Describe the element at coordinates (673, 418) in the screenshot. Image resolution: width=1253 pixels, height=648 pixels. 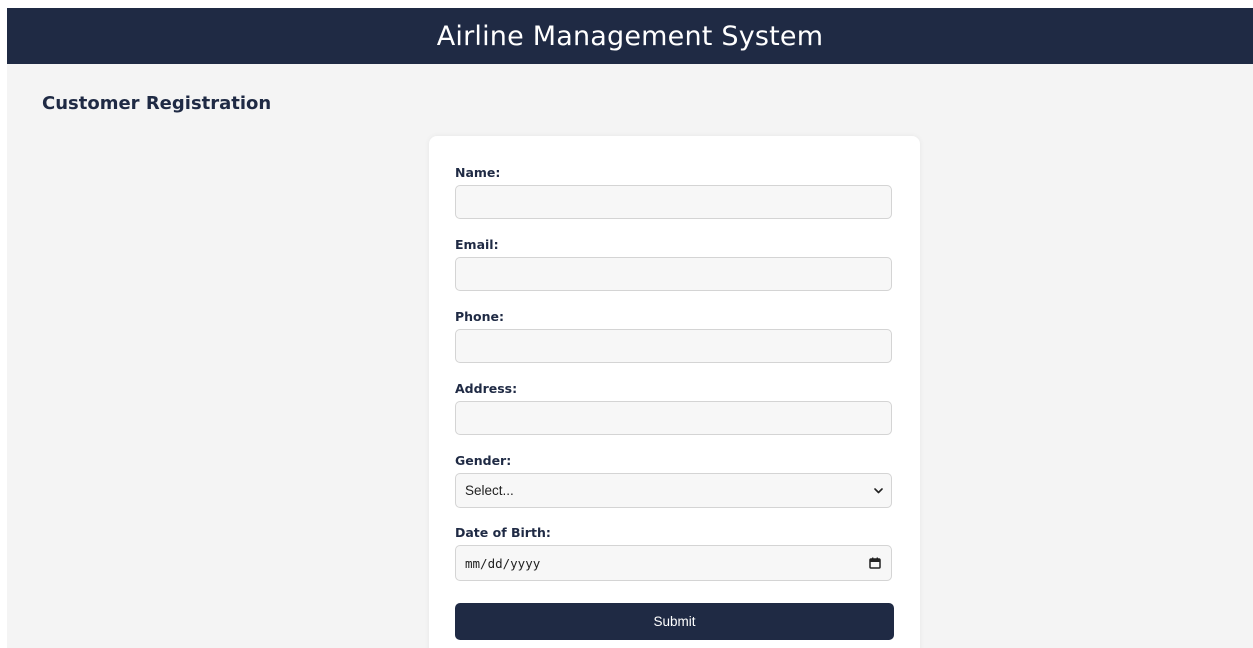
I see `address-input` at that location.